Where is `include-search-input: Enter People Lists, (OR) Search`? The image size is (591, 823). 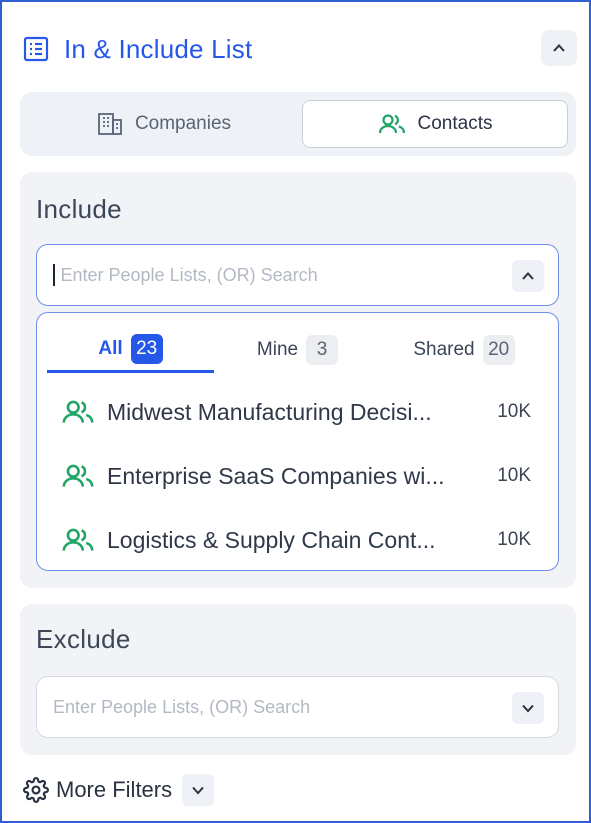 include-search-input: Enter People Lists, (OR) Search is located at coordinates (297, 275).